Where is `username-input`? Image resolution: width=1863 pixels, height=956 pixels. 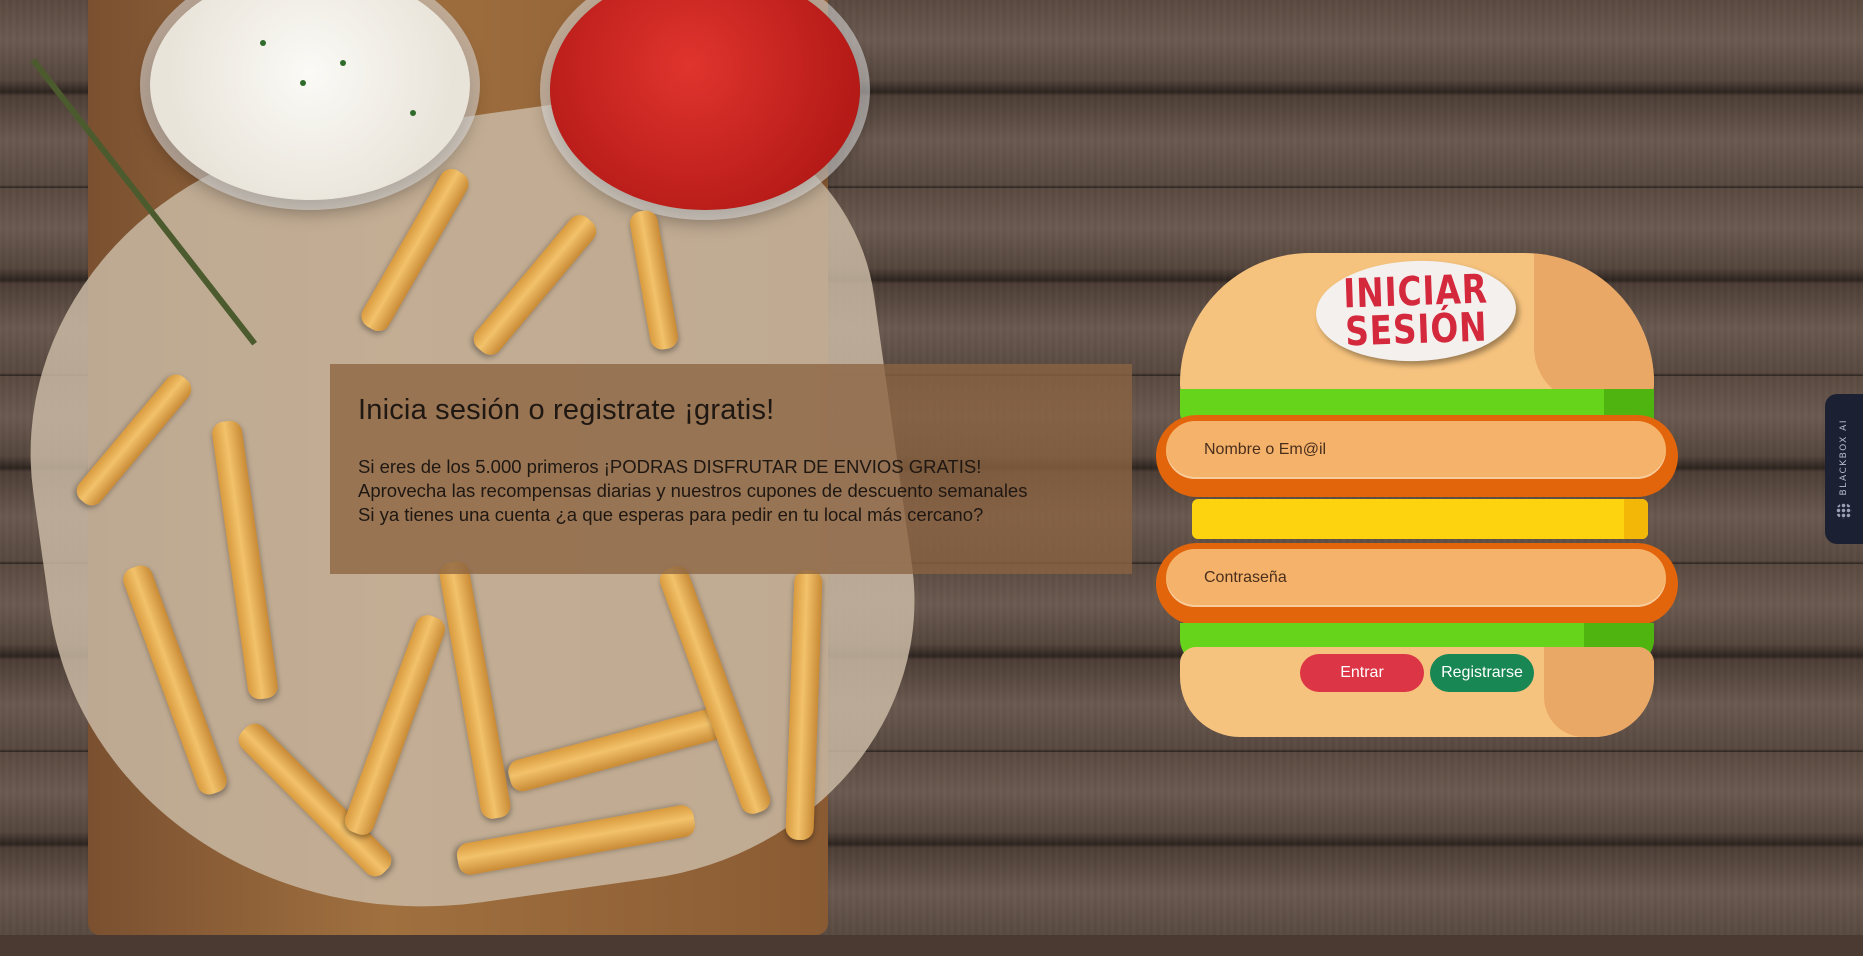 username-input is located at coordinates (1416, 450).